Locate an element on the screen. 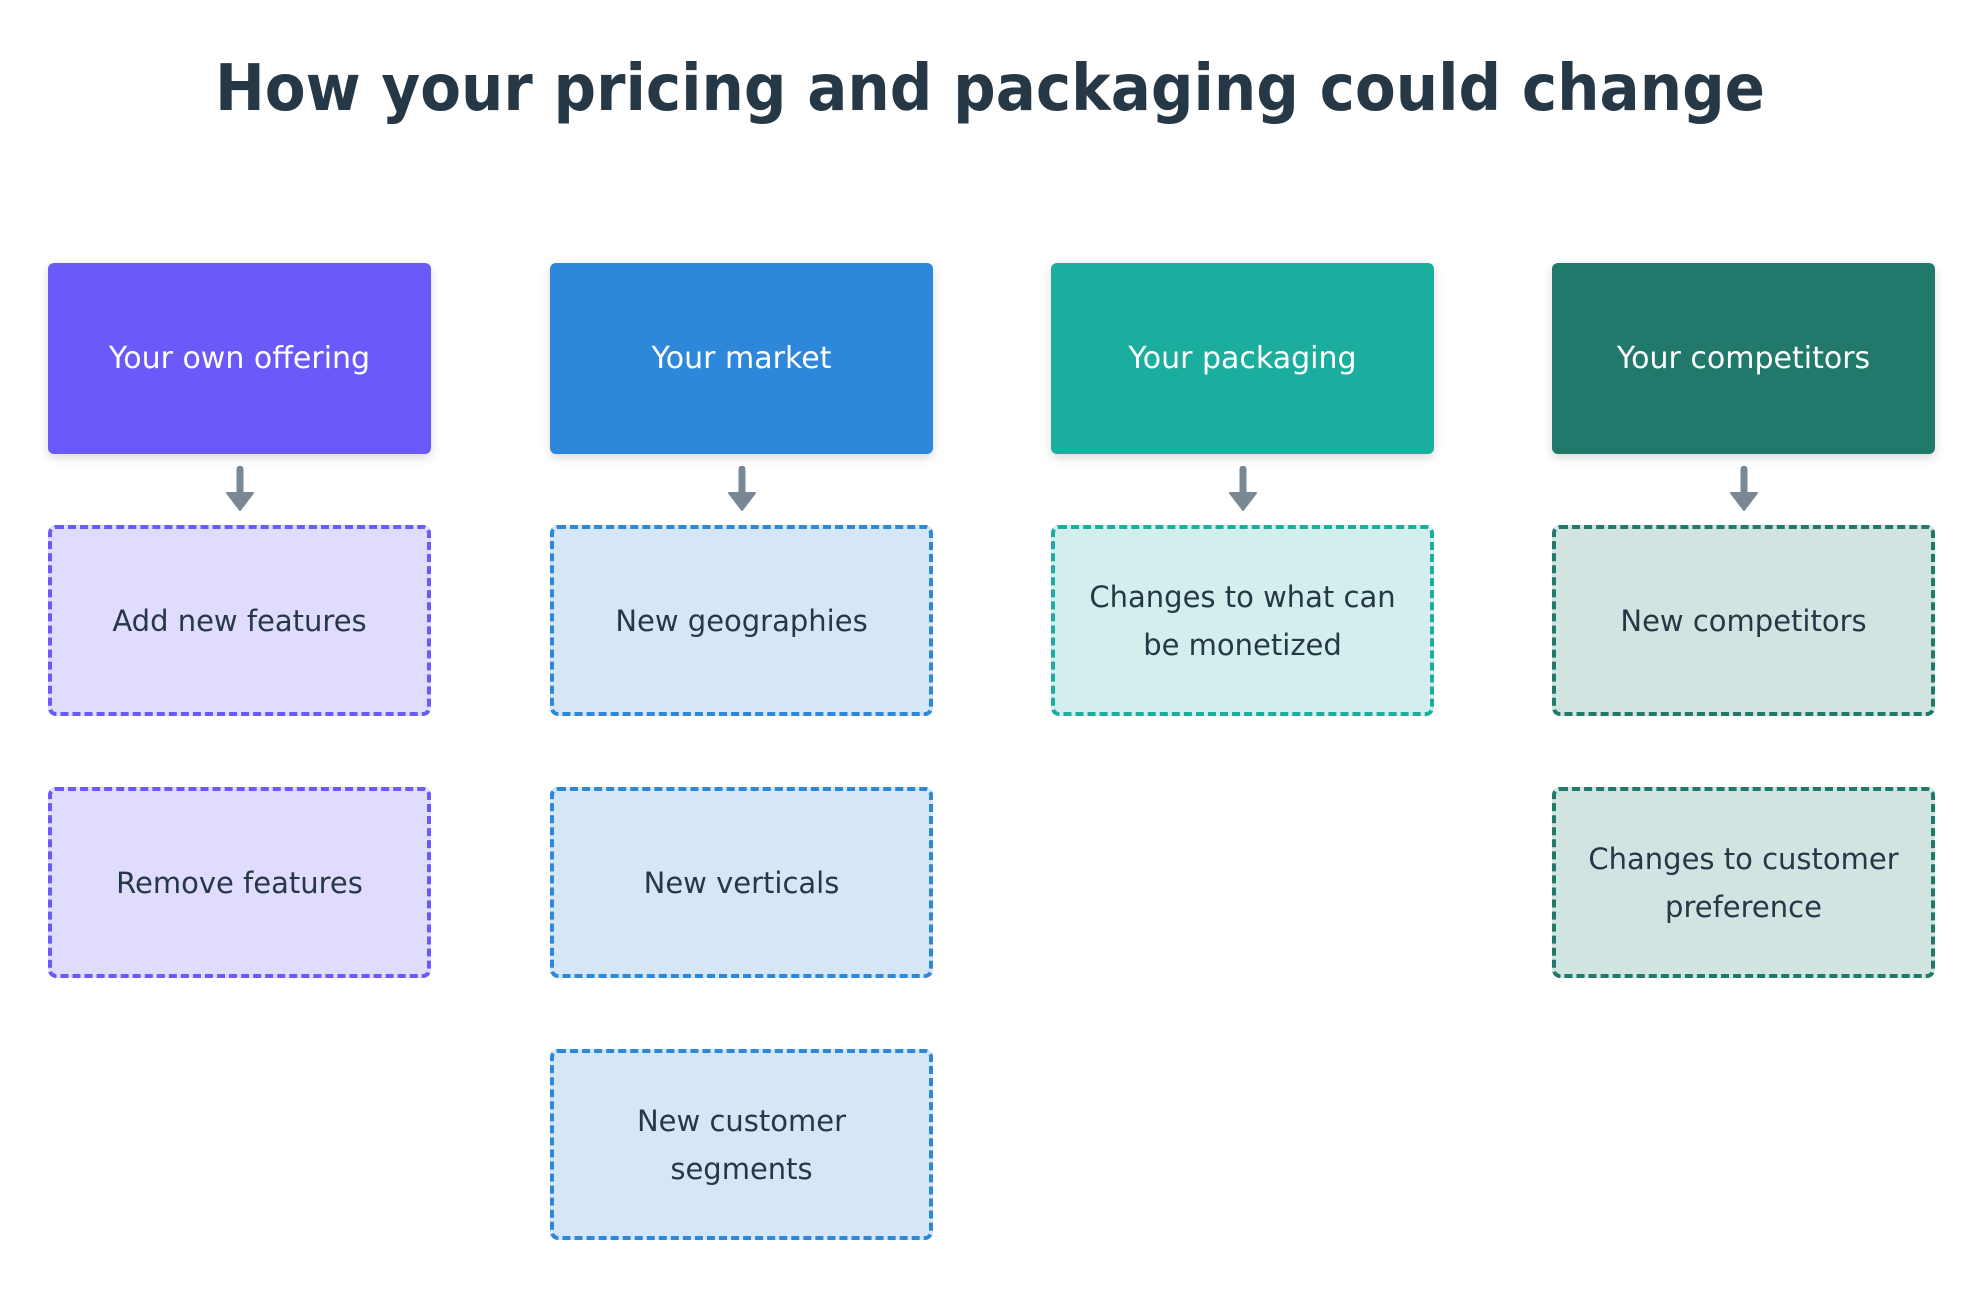 The height and width of the screenshot is (1311, 1980). change-item: New competitors is located at coordinates (1743, 620).